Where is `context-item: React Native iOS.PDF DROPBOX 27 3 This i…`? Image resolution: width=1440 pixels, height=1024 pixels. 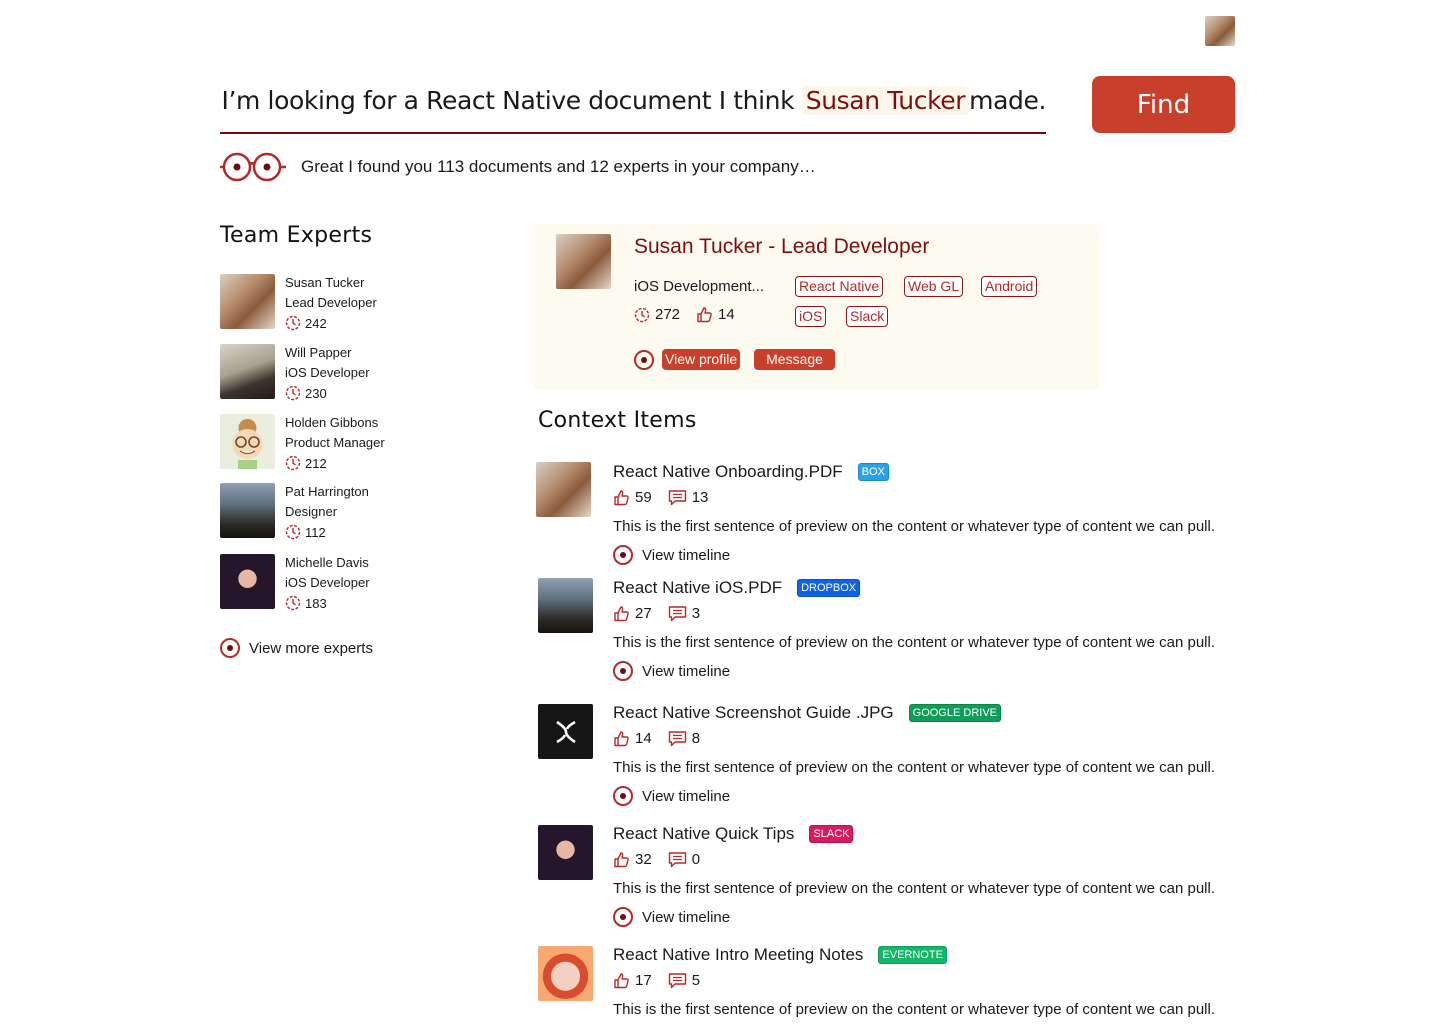 context-item: React Native iOS.PDF DROPBOX 27 3 This i… is located at coordinates (888, 637).